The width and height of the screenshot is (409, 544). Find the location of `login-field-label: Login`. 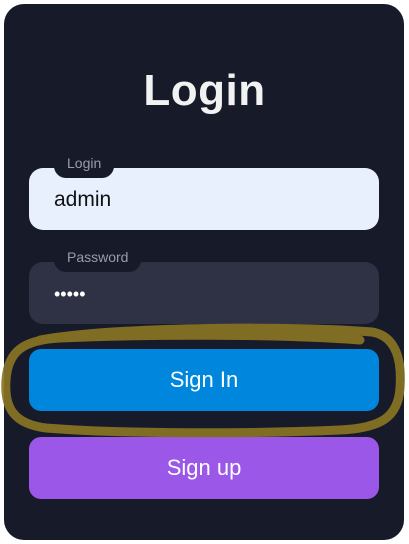

login-field-label: Login is located at coordinates (84, 165).